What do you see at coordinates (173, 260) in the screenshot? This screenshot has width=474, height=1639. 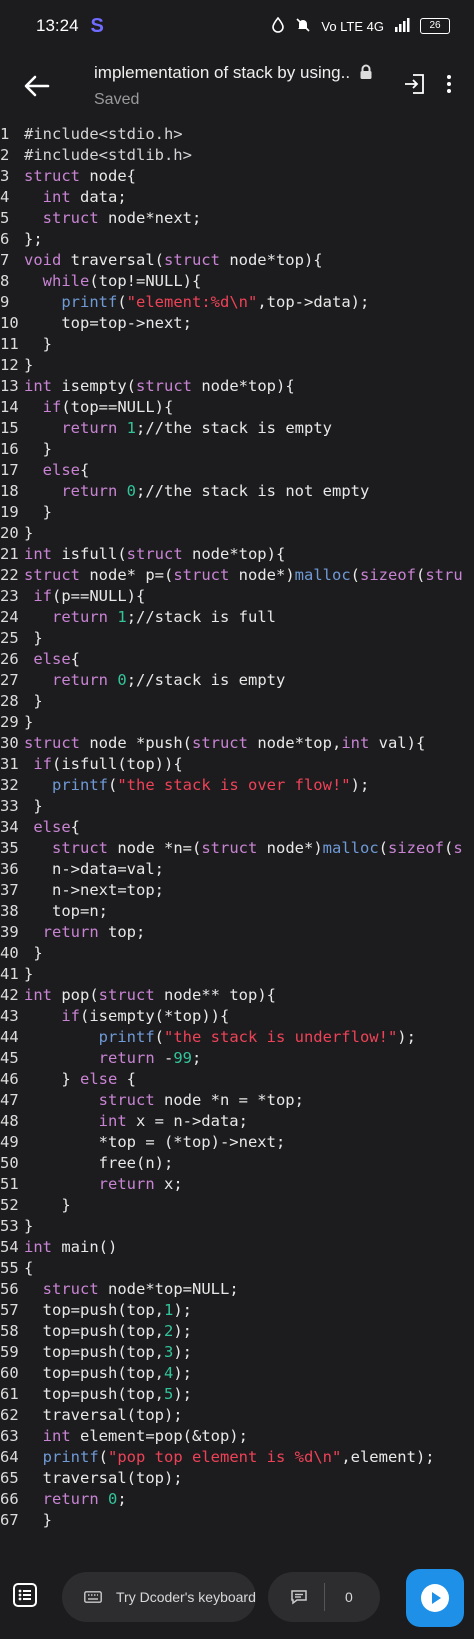 I see `code-text: void traversal(struct node*top){` at bounding box center [173, 260].